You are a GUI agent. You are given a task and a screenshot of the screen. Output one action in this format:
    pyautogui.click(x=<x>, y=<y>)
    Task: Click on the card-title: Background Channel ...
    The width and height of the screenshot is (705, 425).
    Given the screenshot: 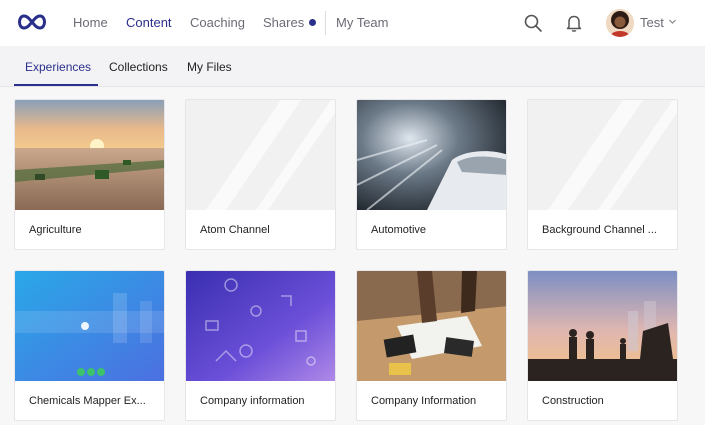 What is the action you would take?
    pyautogui.click(x=599, y=230)
    